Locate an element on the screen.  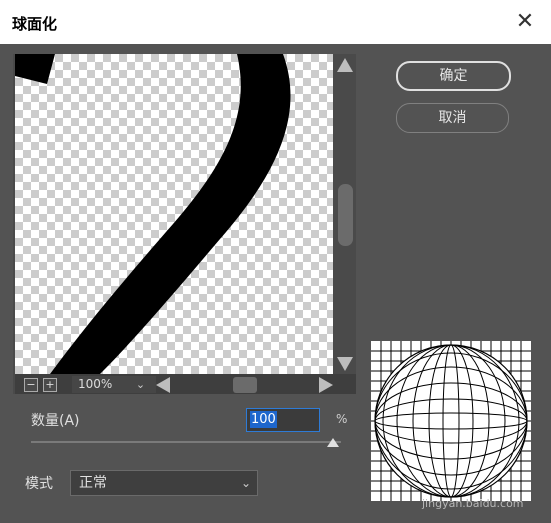
scroll-down-arrow-icon is located at coordinates (345, 364).